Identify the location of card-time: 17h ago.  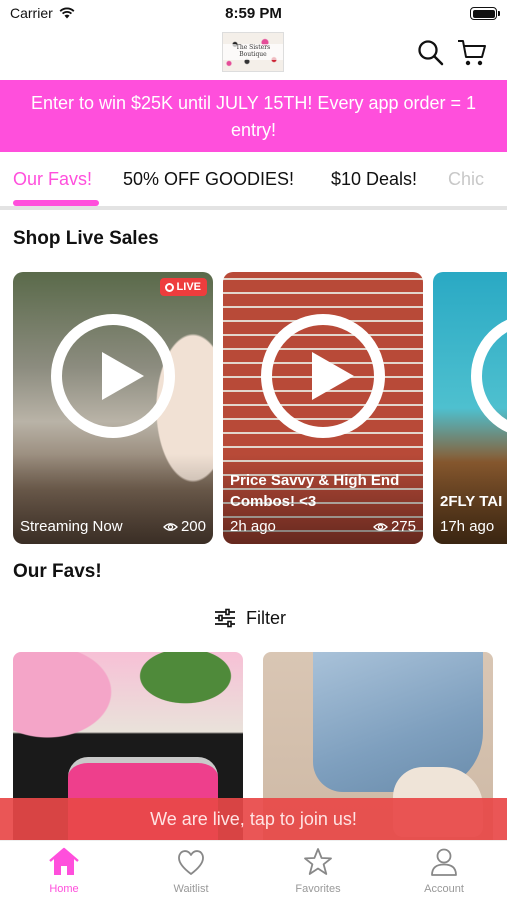
(467, 526).